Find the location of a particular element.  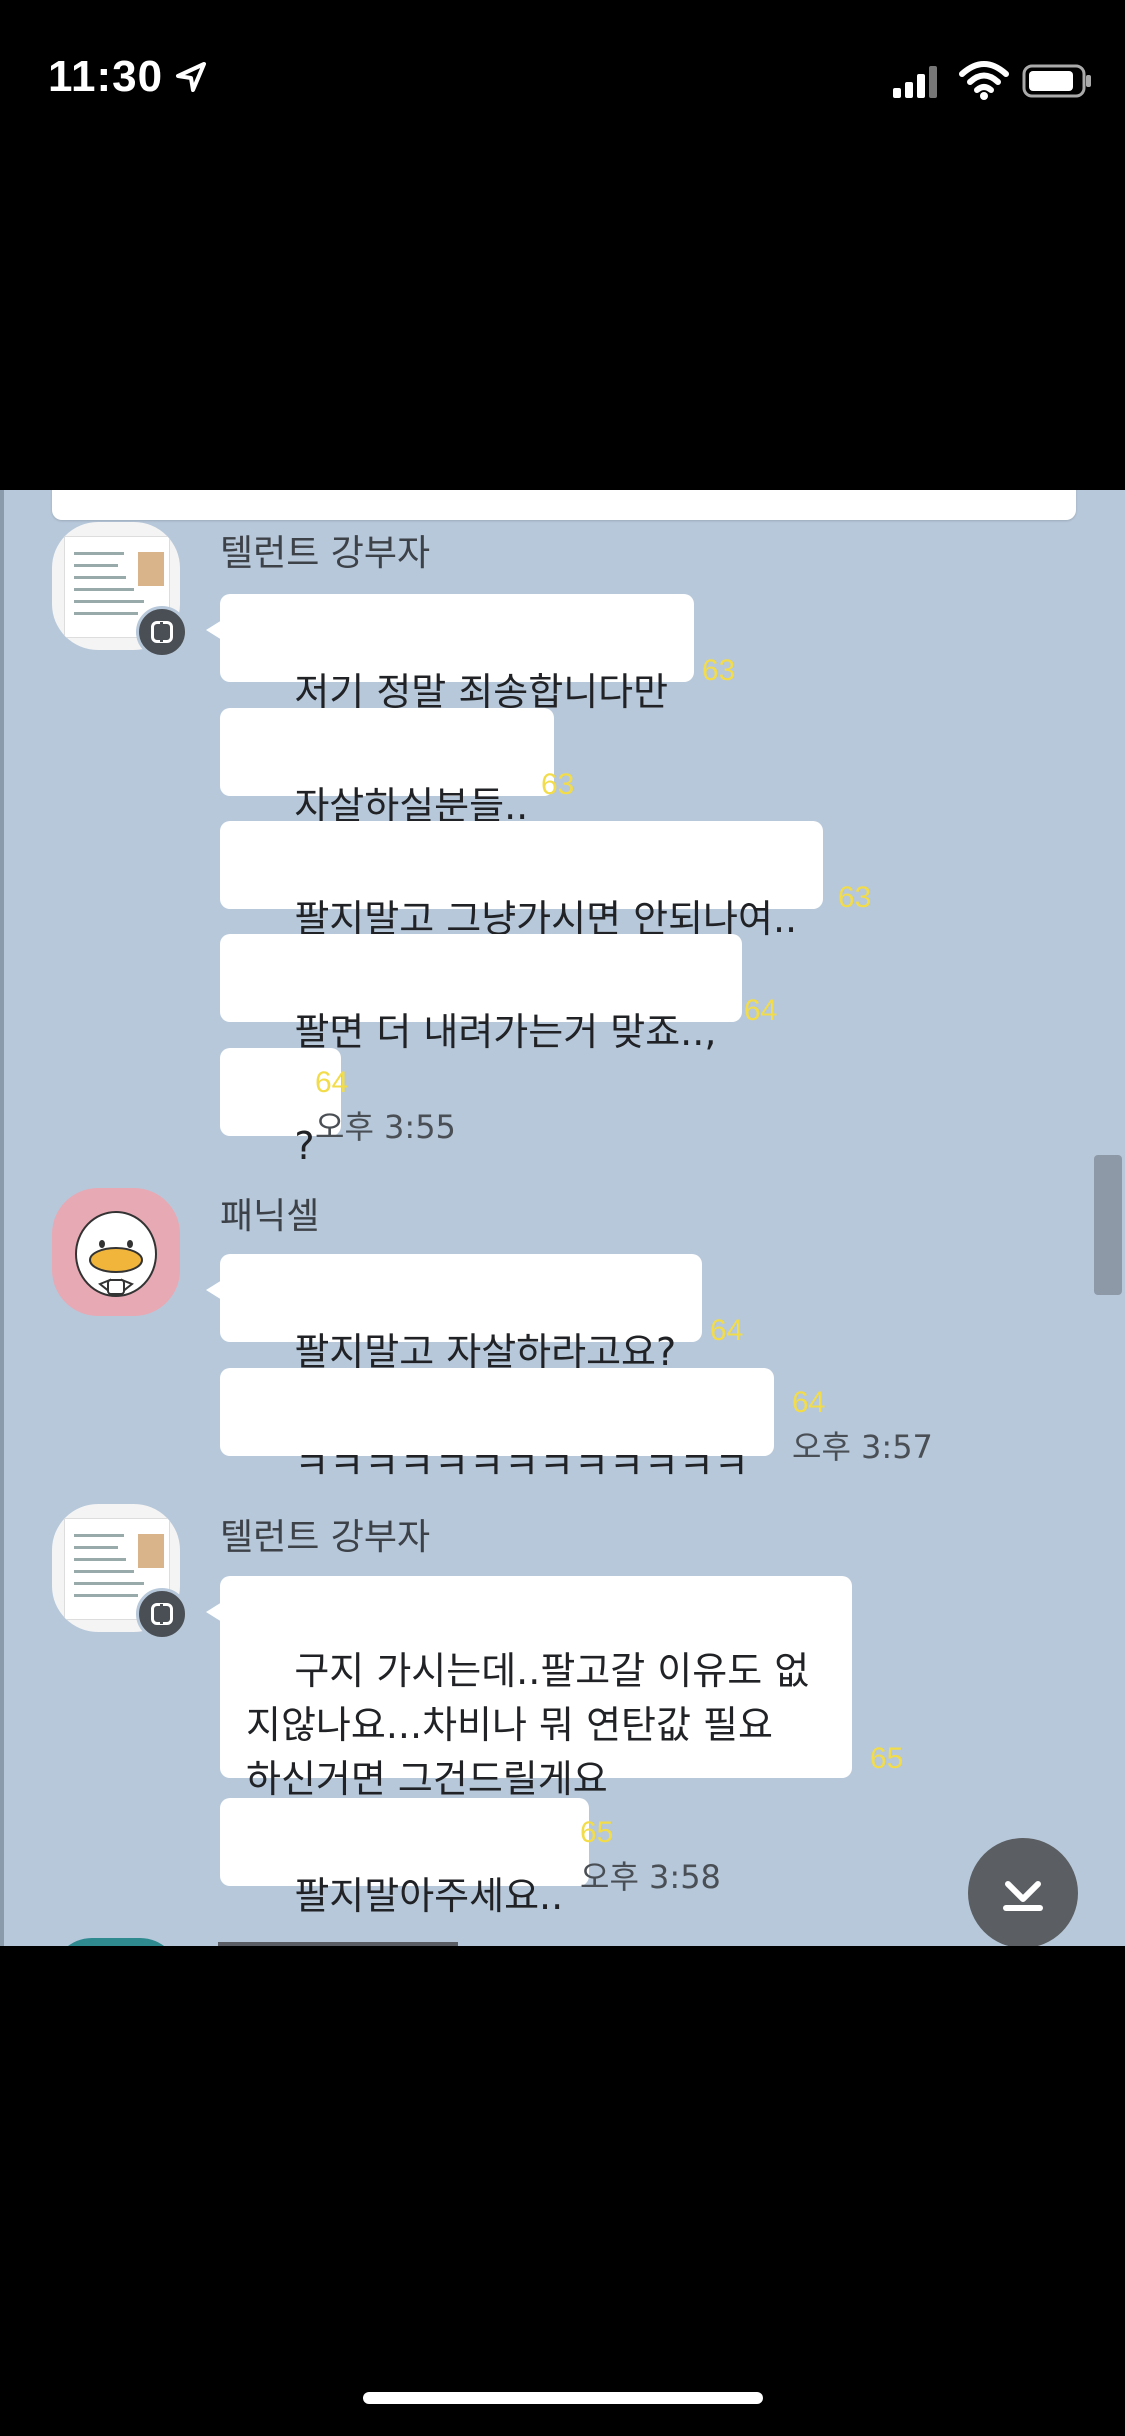

status-bar: 11:30 is located at coordinates (562, 80).